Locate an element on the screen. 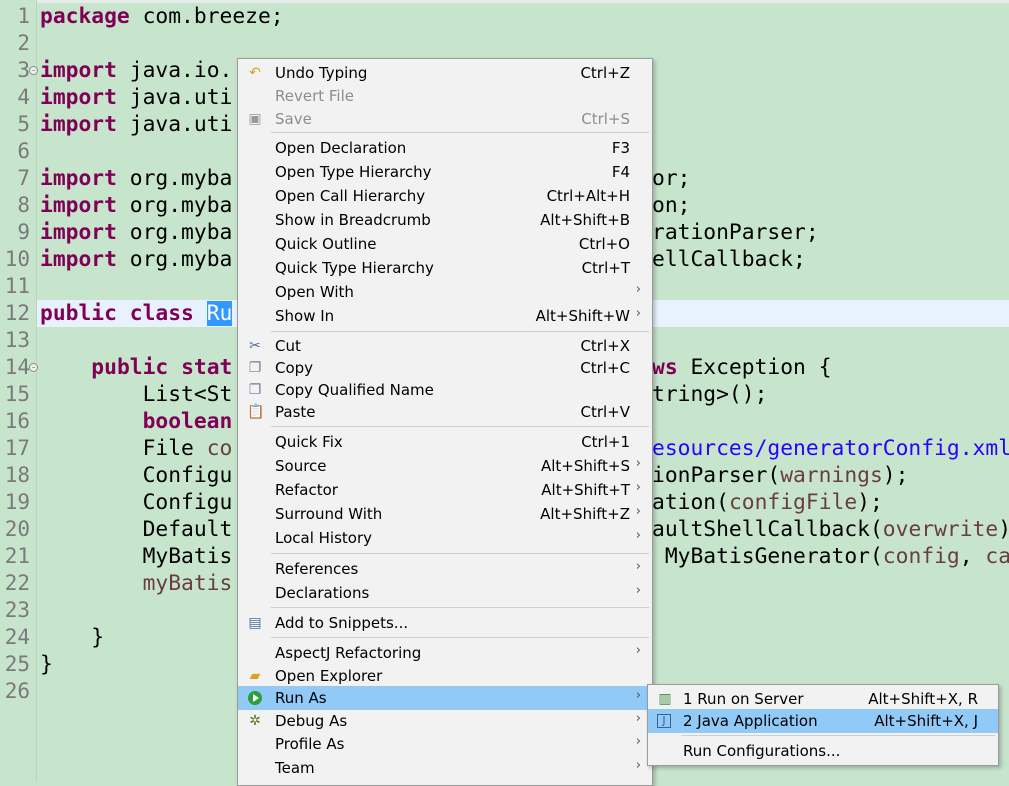 This screenshot has height=786, width=1009. undo-icon: ↶ is located at coordinates (255, 73).